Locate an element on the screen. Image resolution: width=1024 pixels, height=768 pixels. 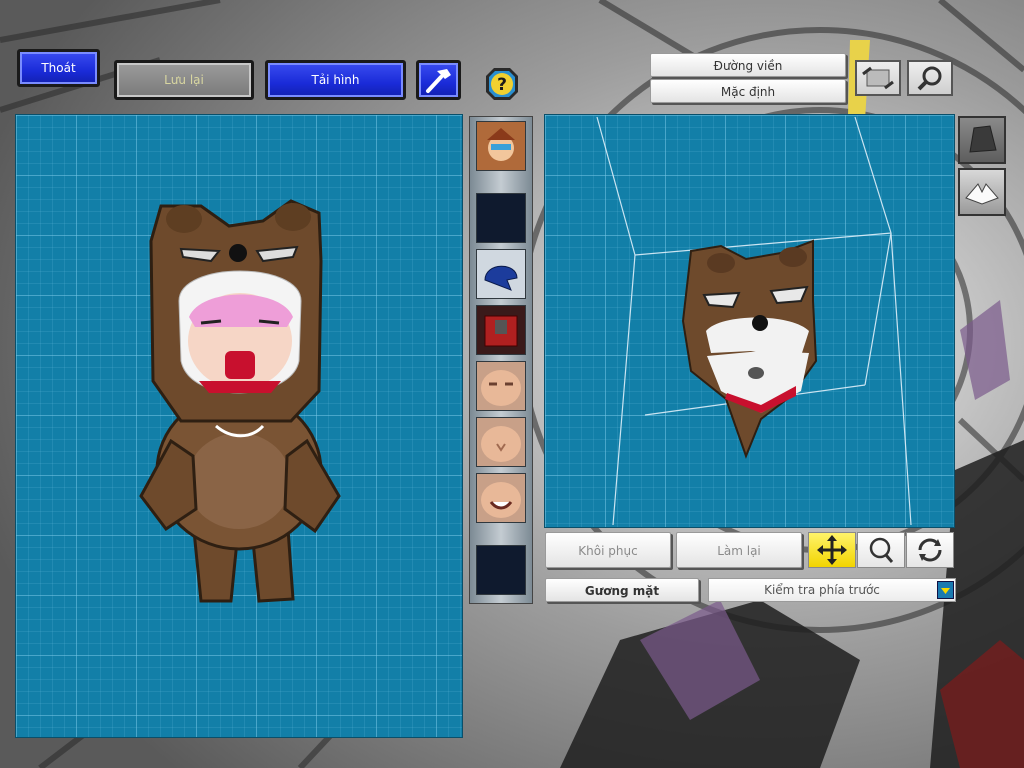
redo-button-label: Làm lại is located at coordinates (739, 551).